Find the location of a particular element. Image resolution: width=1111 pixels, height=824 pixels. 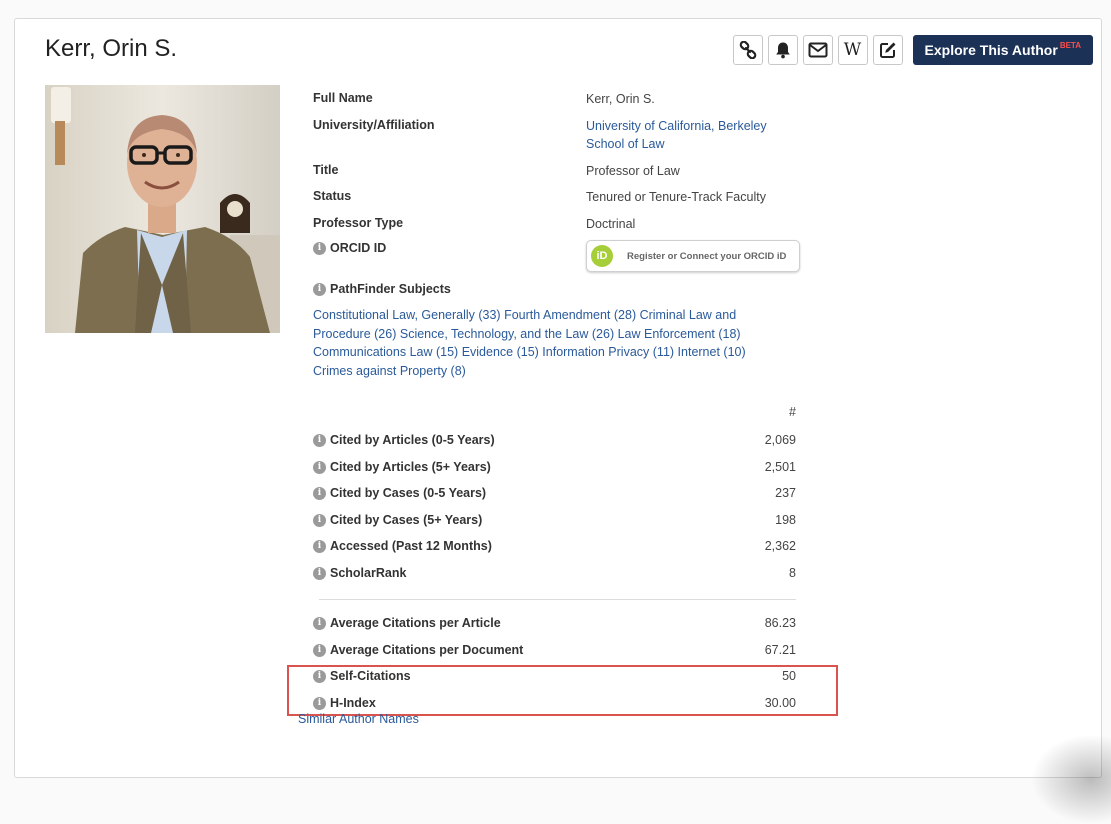

subject-link: Internet (10) is located at coordinates (712, 352).